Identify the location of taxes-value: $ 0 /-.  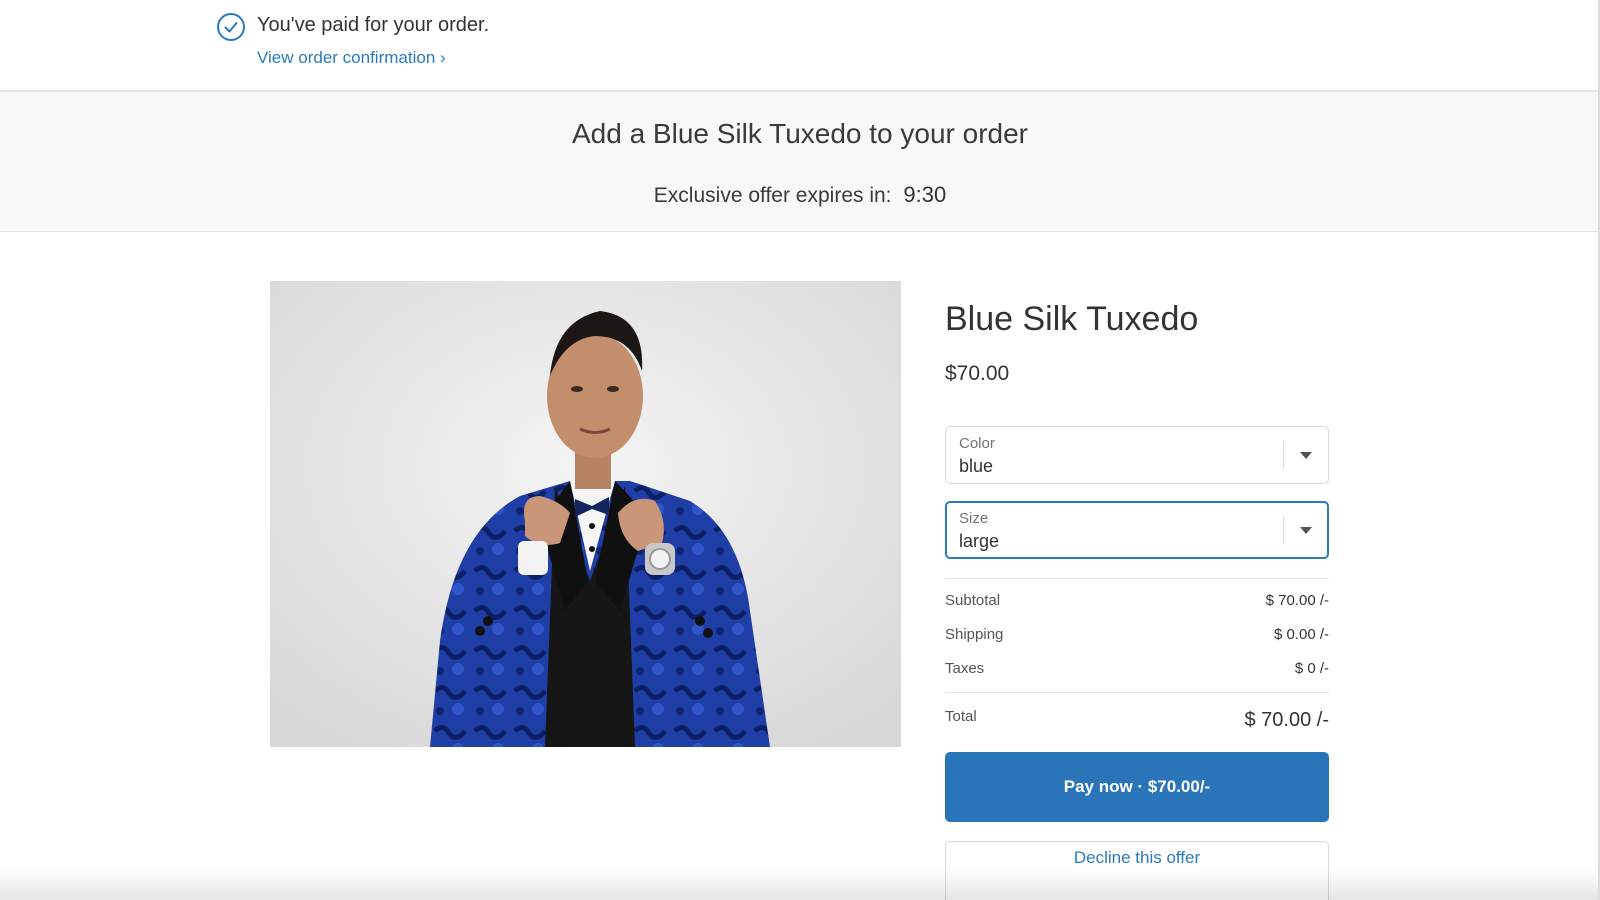
(1311, 668).